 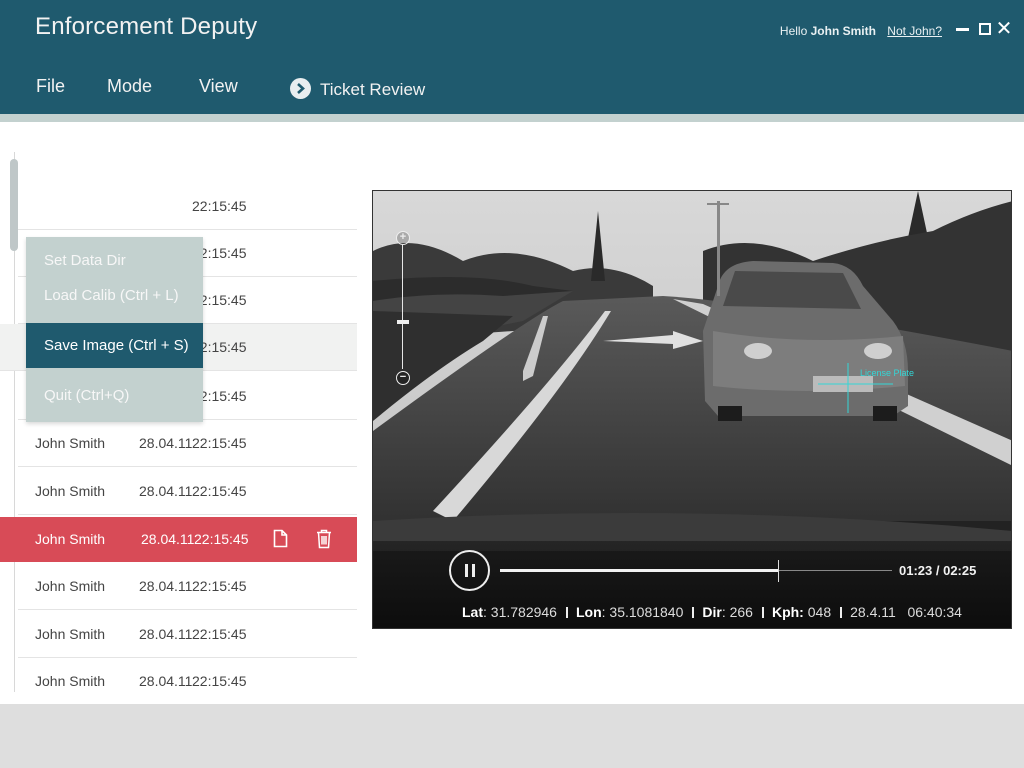 What do you see at coordinates (114, 395) in the screenshot?
I see `menu-quit: Quit (Ctrl+Q)` at bounding box center [114, 395].